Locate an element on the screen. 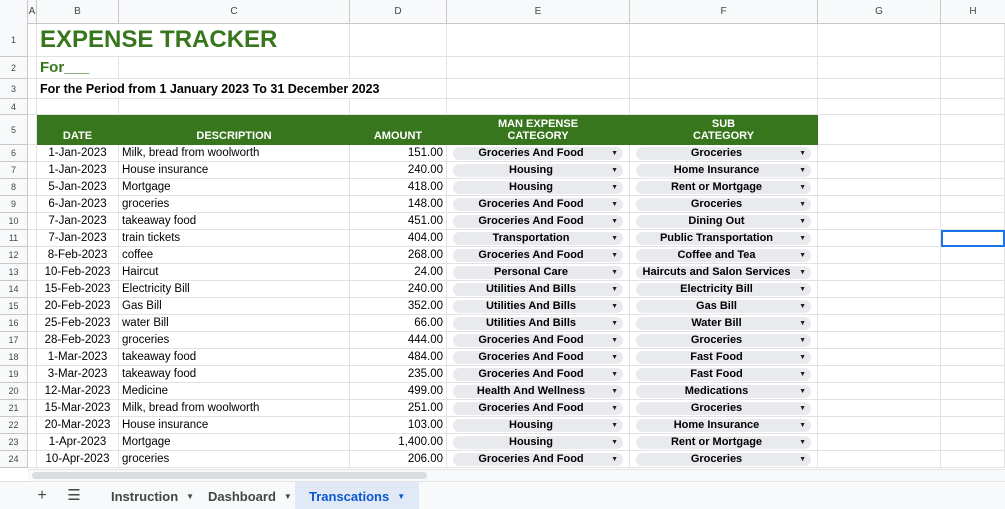 The image size is (1005, 509). category-dropdown-chip: Housing ▼ is located at coordinates (538, 442).